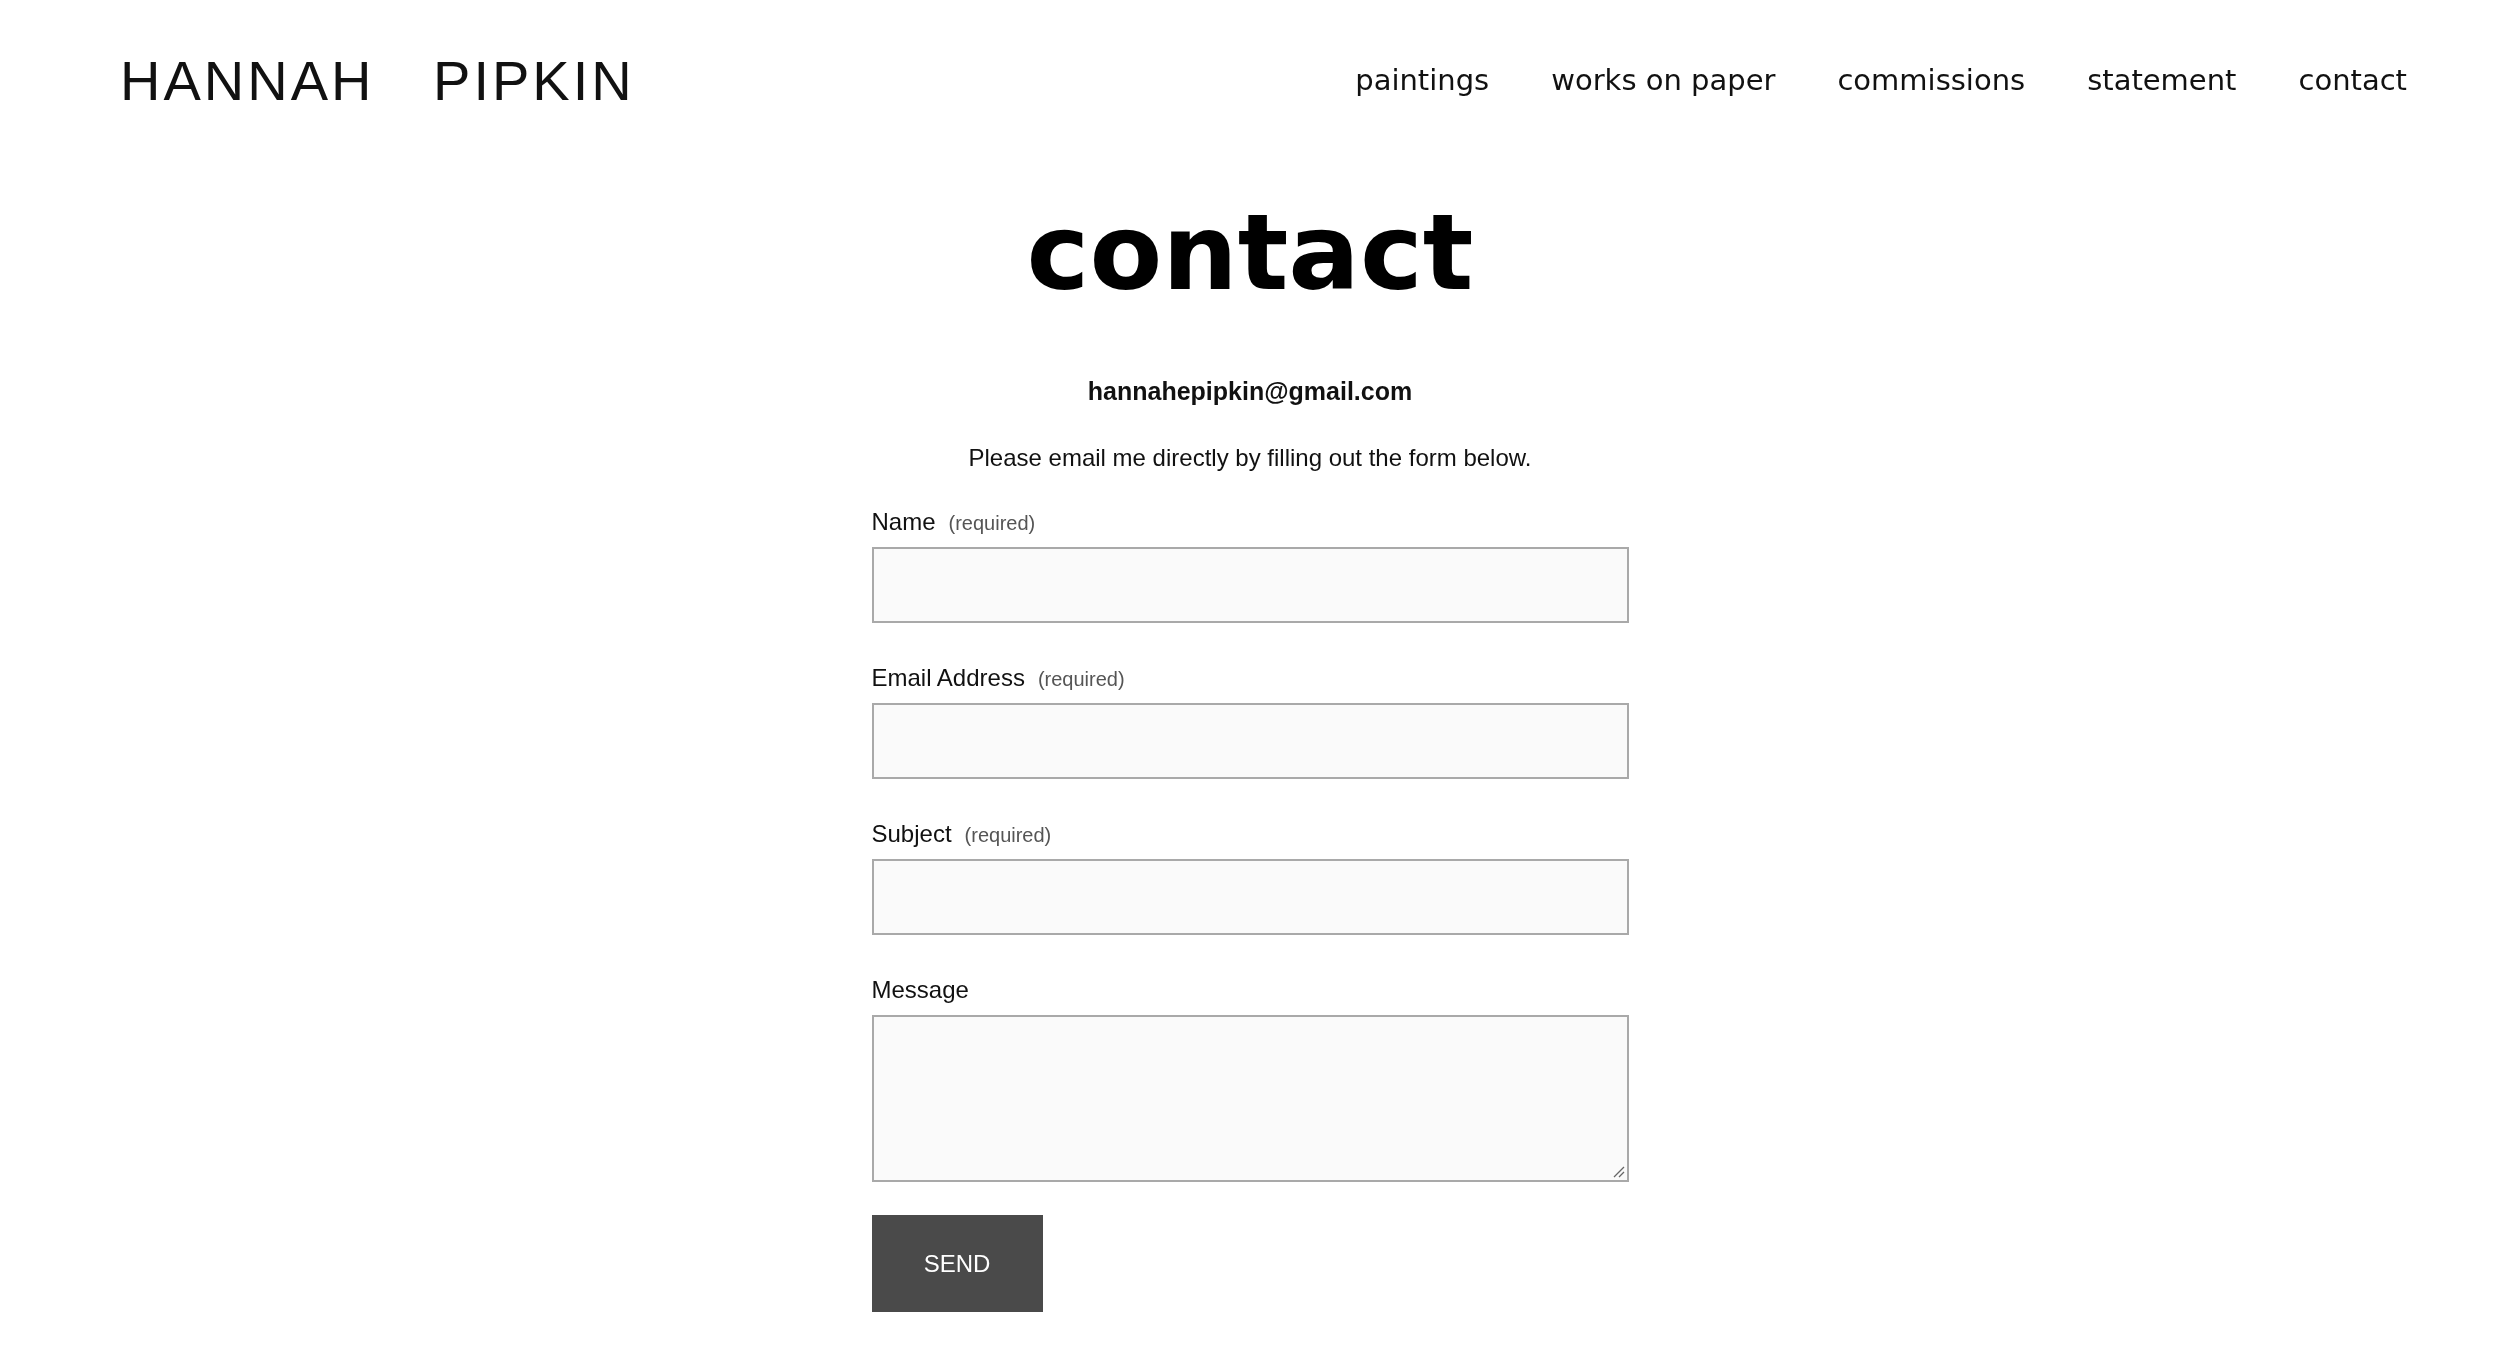 This screenshot has height=1345, width=2500. What do you see at coordinates (948, 678) in the screenshot?
I see `field-label: Email Address` at bounding box center [948, 678].